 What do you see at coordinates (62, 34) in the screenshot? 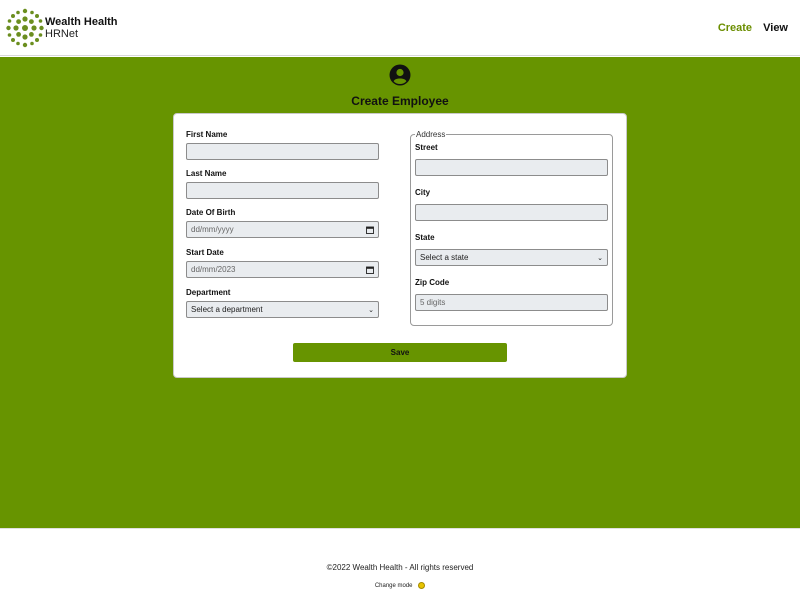
I see `brand-subtitle: HRNet` at bounding box center [62, 34].